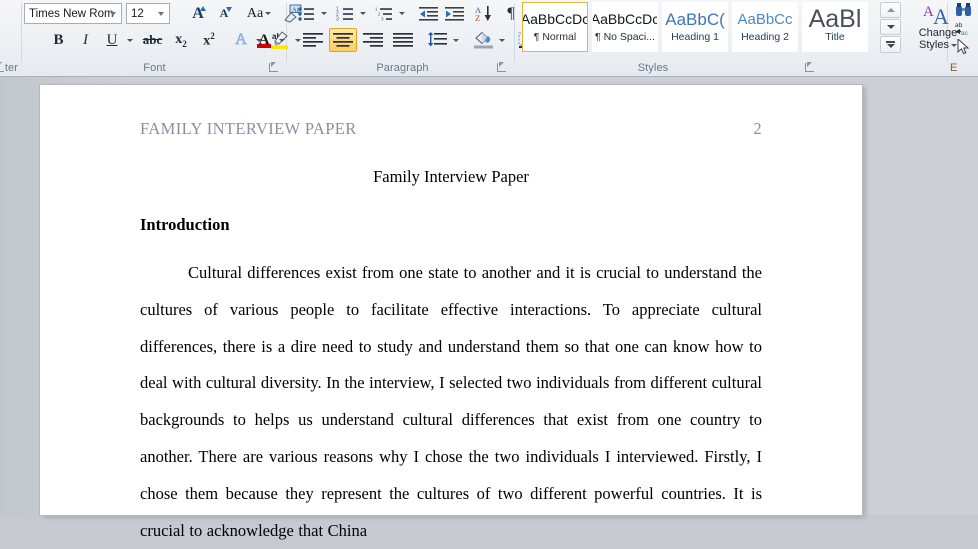 This screenshot has height=549, width=978. I want to click on decrease-indent-button, so click(428, 13).